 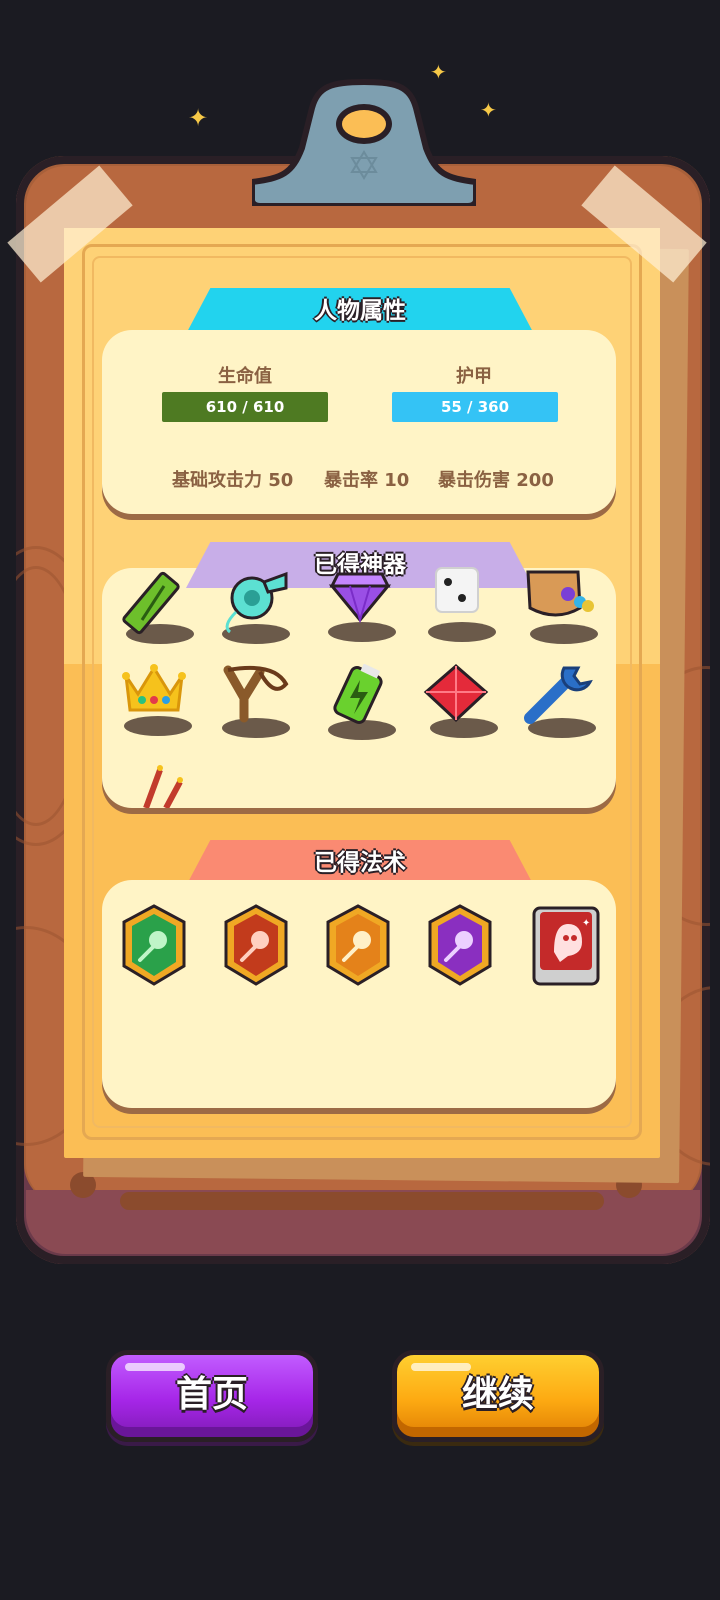 I want to click on continue-button-label: 继续, so click(x=497, y=1394).